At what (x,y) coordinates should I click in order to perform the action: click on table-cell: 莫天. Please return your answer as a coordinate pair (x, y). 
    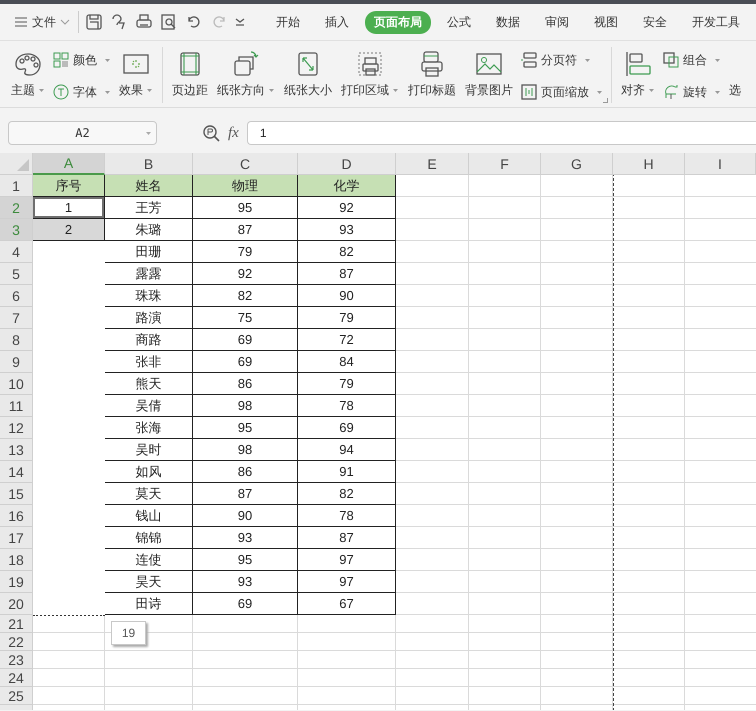
    Looking at the image, I should click on (149, 494).